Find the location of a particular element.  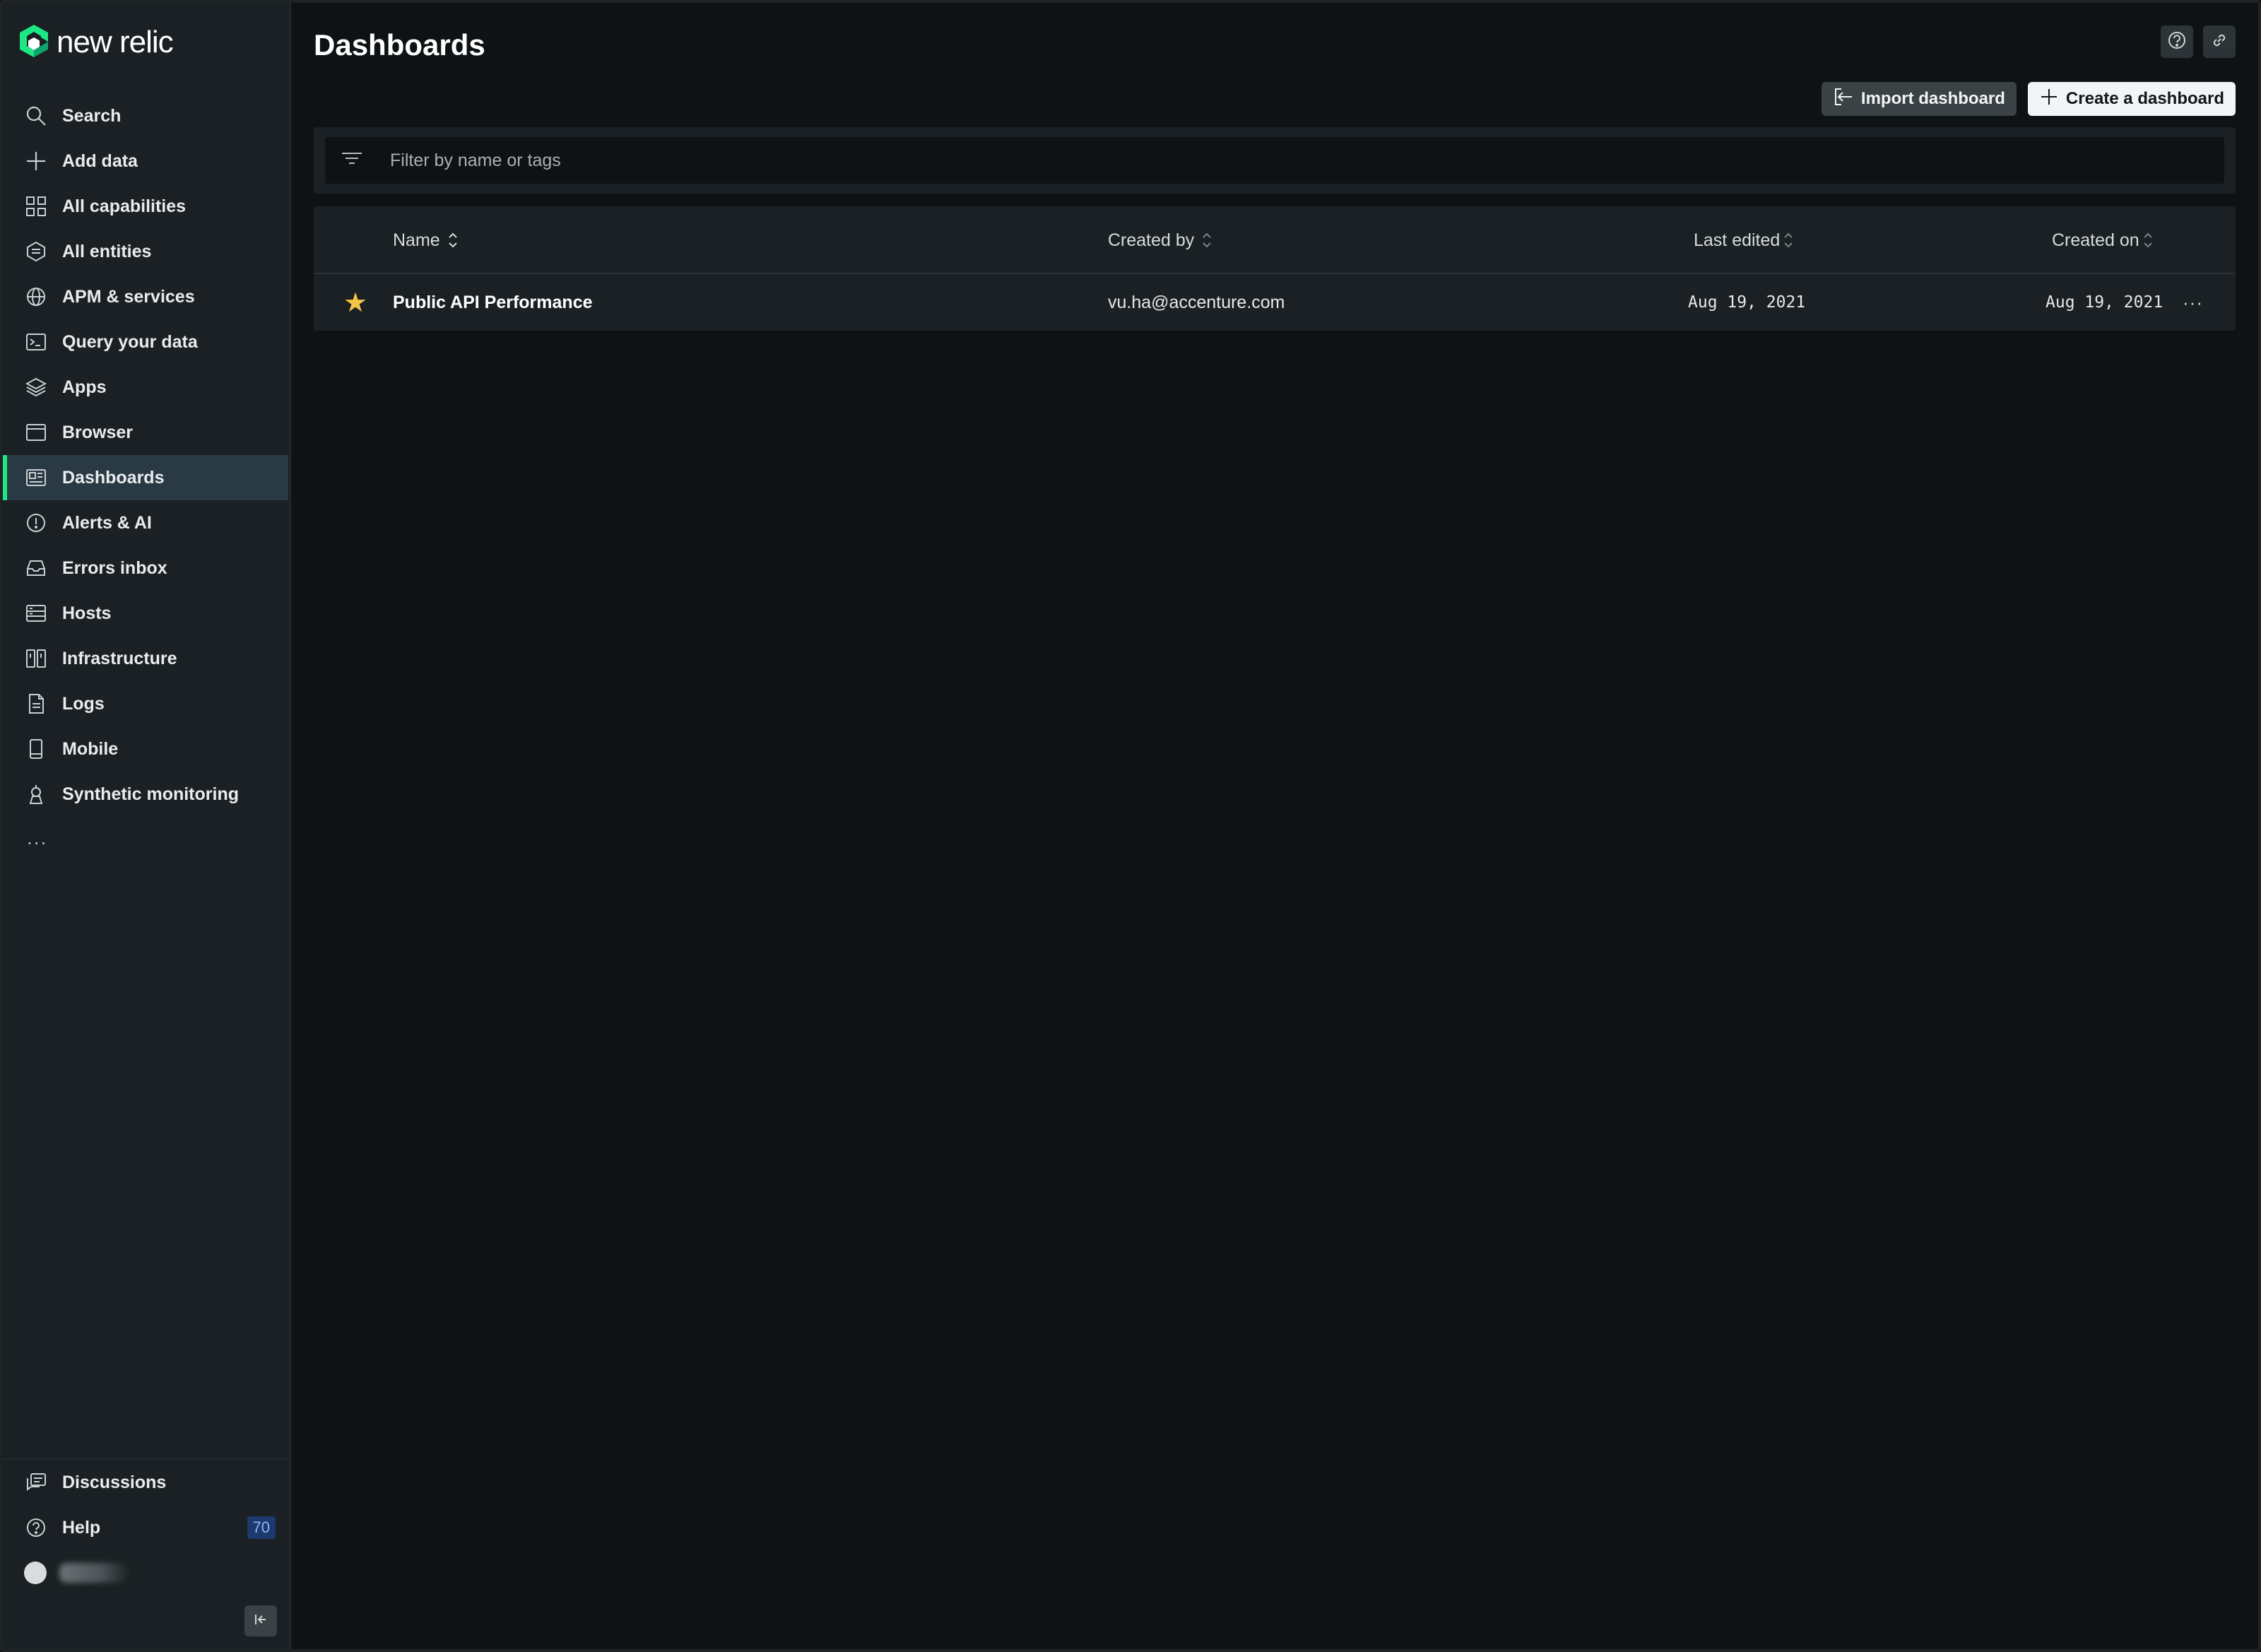

sidebar-item-label: All entities is located at coordinates (107, 251).